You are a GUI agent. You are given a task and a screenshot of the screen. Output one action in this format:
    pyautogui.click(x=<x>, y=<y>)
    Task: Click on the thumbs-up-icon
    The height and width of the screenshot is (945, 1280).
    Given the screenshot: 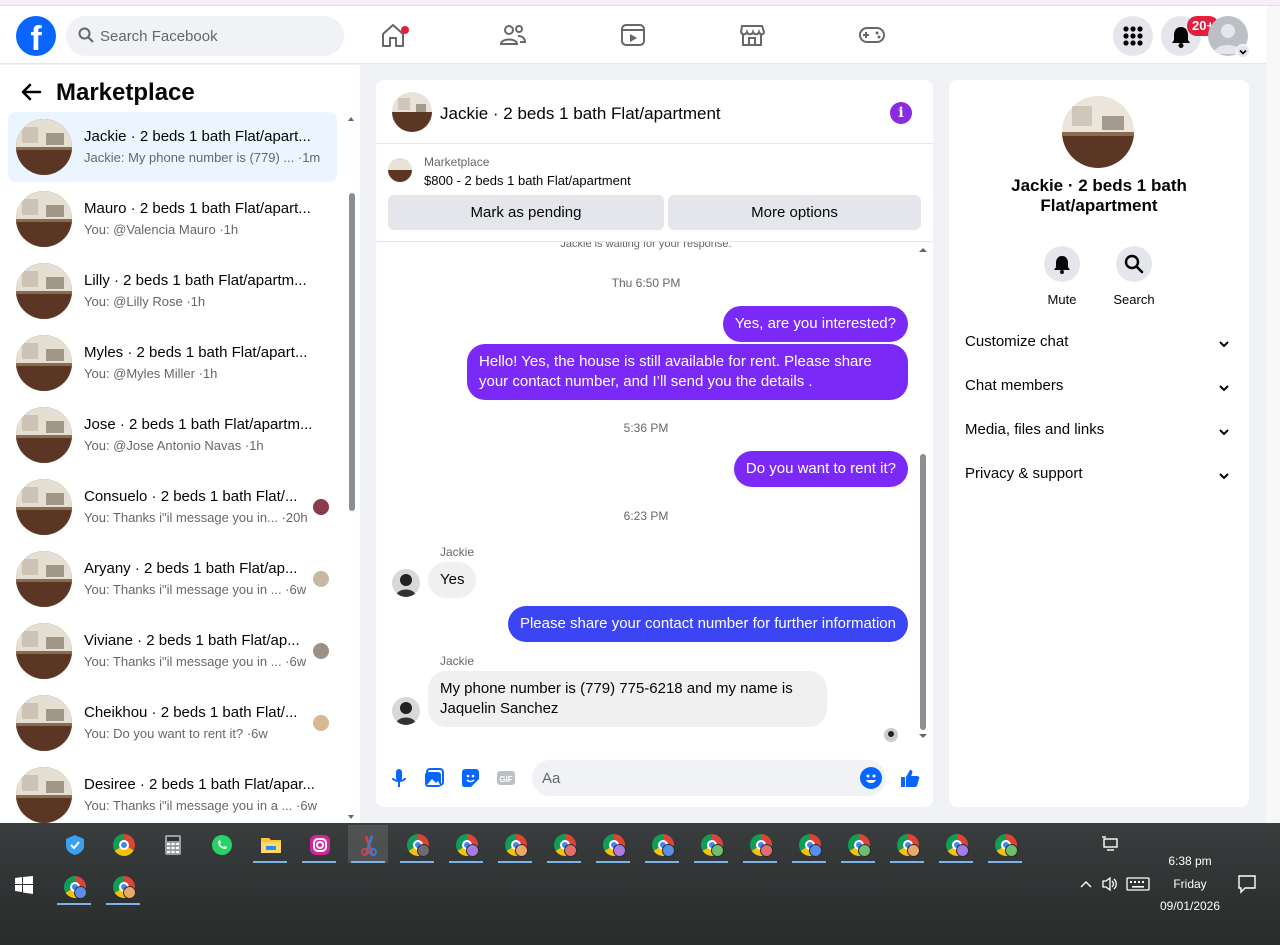 What is the action you would take?
    pyautogui.click(x=910, y=778)
    